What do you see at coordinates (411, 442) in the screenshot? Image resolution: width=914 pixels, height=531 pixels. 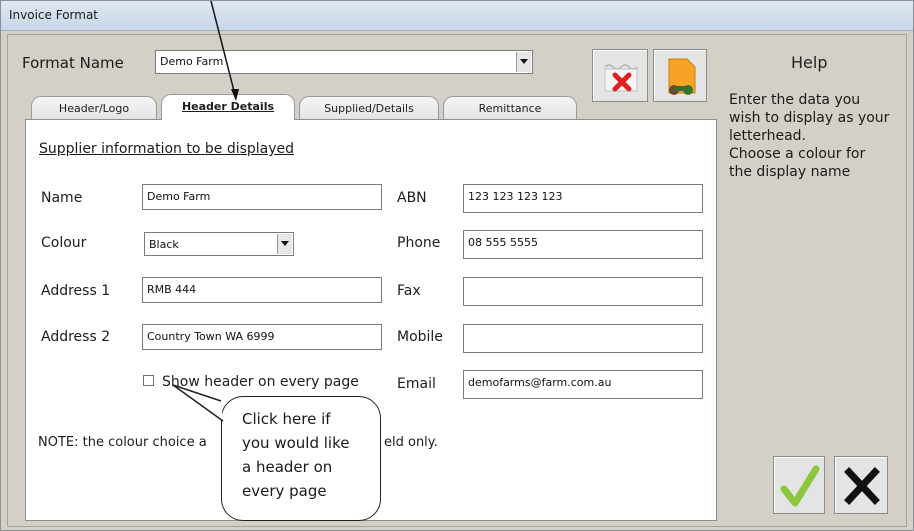 I see `note-text-tail: eld only.` at bounding box center [411, 442].